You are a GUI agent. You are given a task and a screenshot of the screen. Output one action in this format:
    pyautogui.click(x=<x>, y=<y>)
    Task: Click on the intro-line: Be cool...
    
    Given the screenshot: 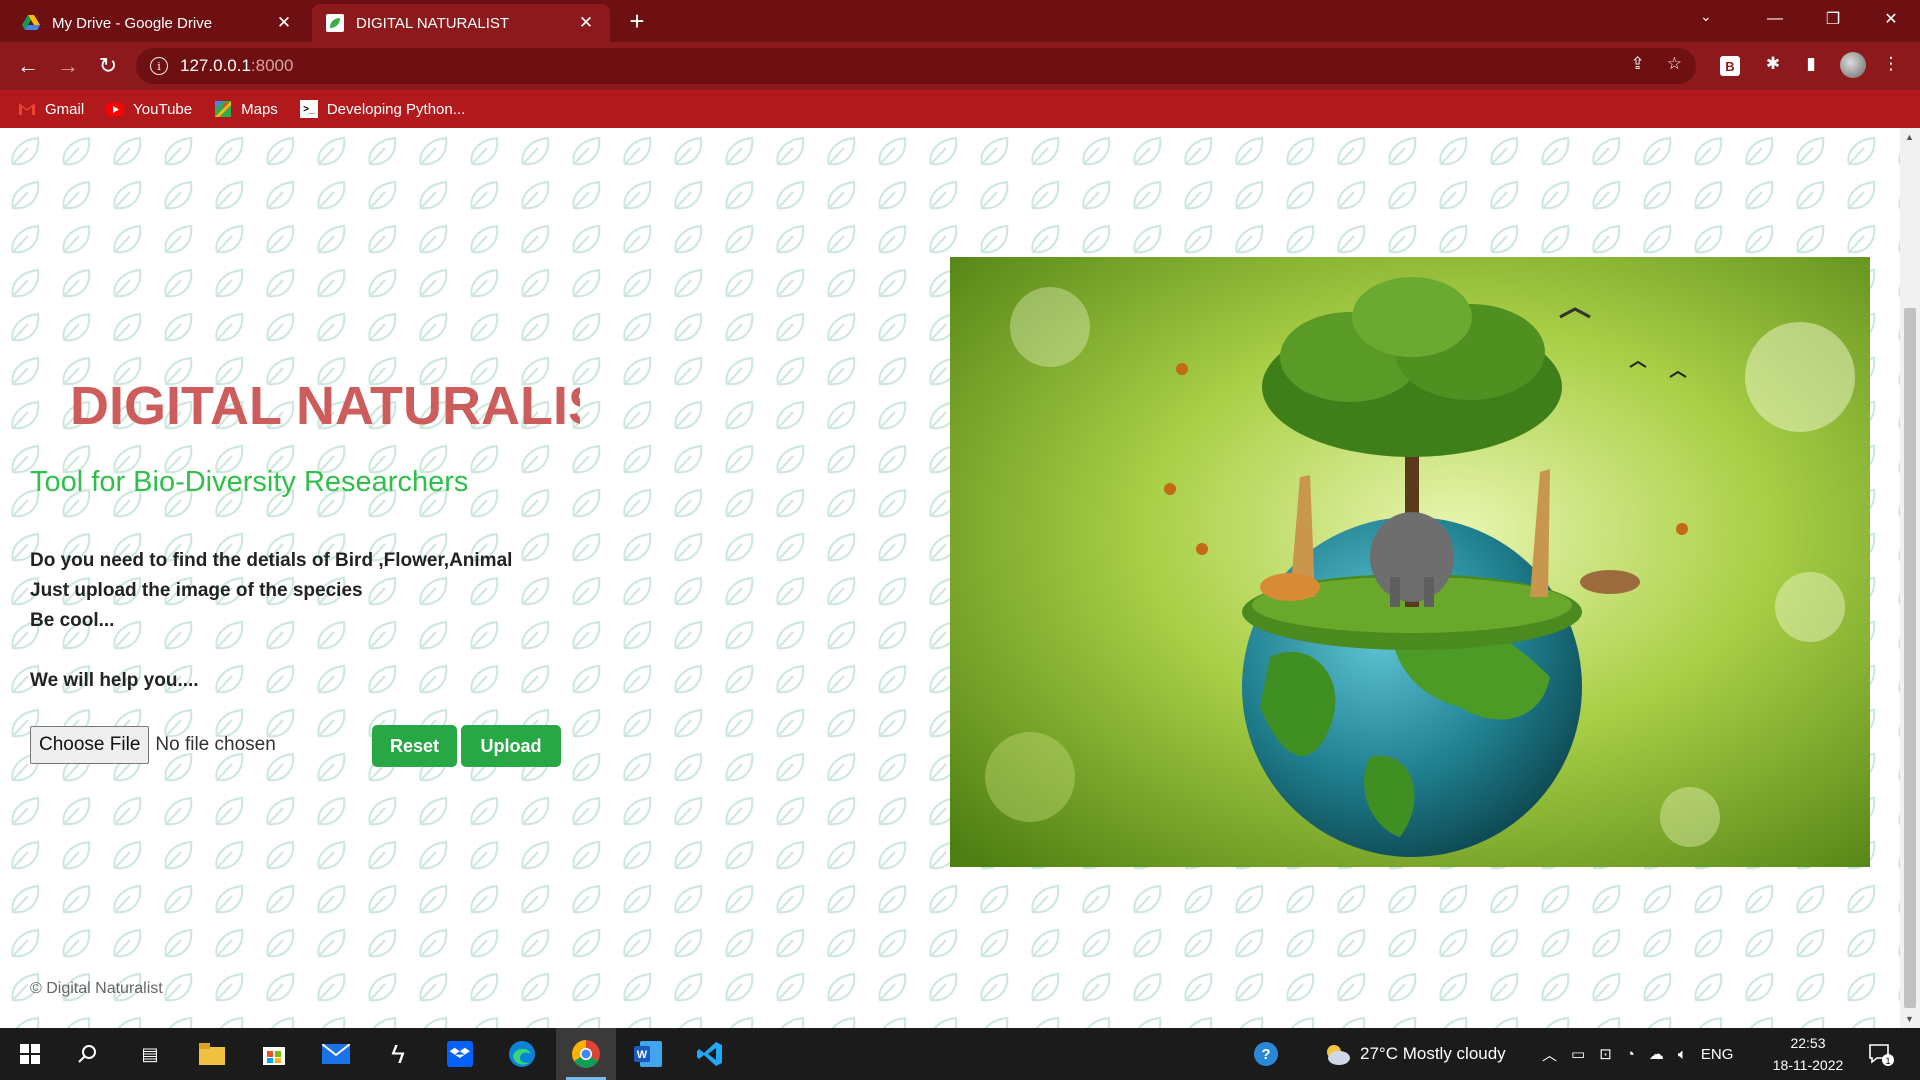 What is the action you would take?
    pyautogui.click(x=72, y=620)
    